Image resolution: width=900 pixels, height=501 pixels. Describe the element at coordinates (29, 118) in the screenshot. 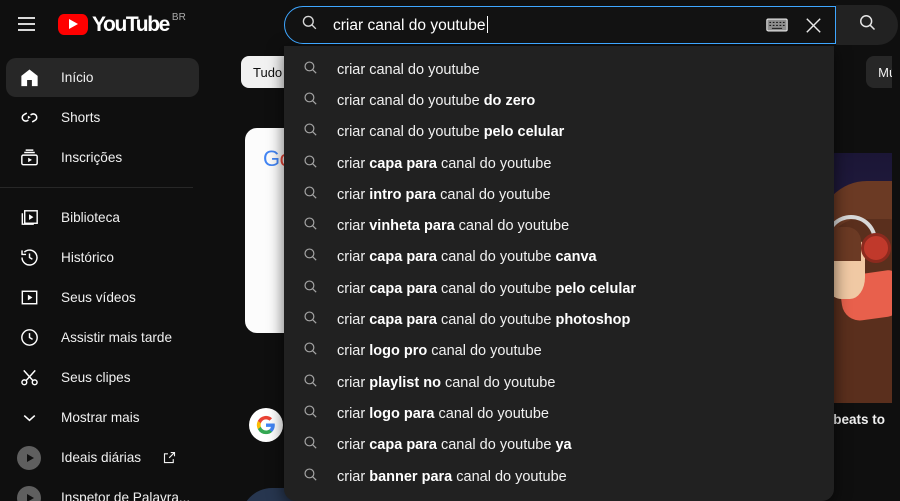

I see `shorts-icon` at that location.